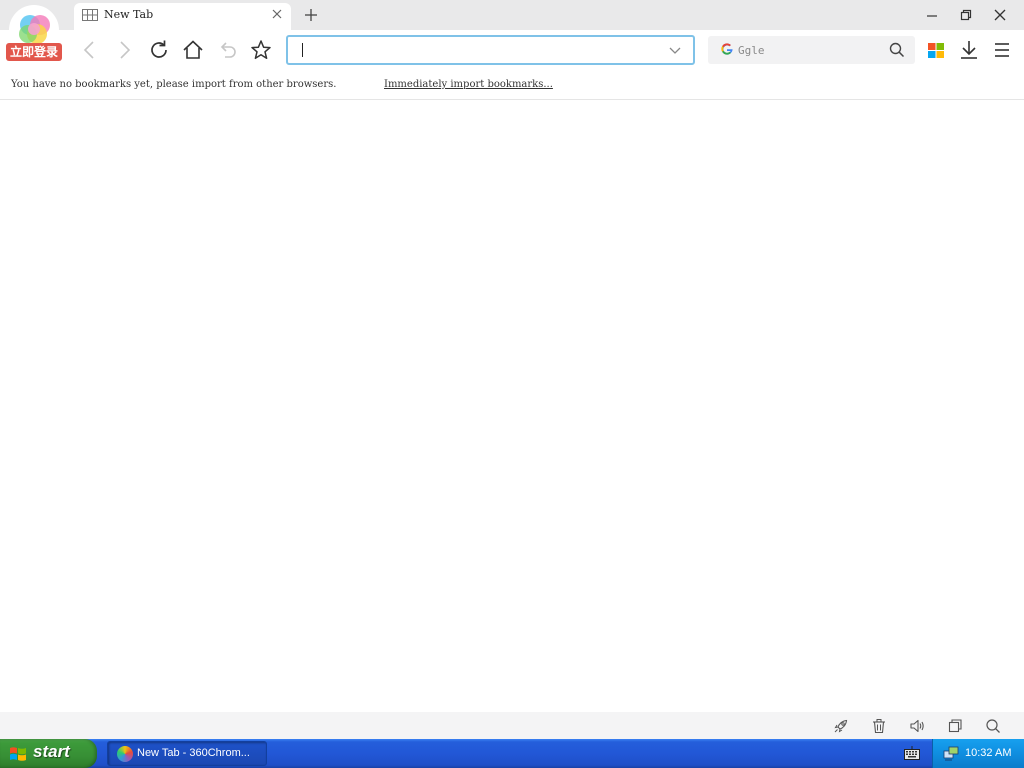  I want to click on search-icon, so click(897, 50).